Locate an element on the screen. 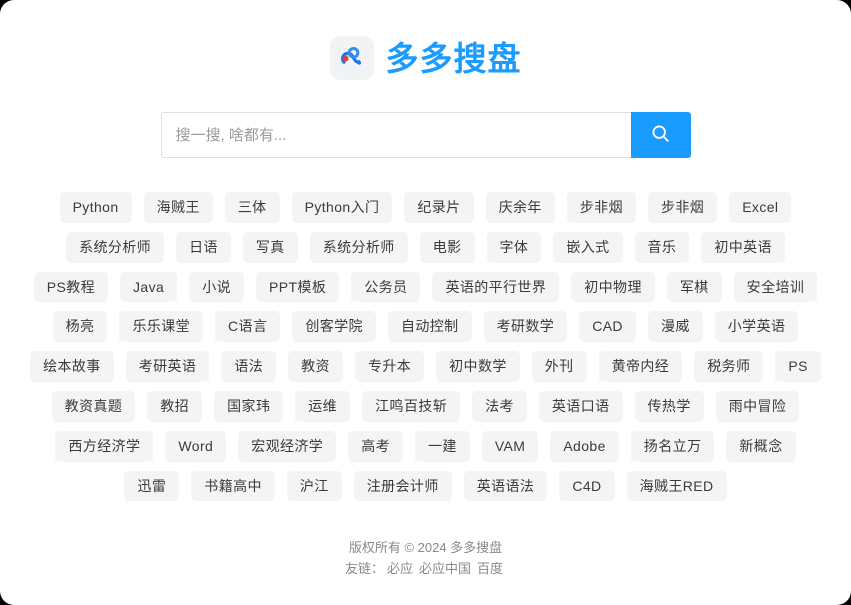 The width and height of the screenshot is (851, 605). hot-tag: 迅雷 is located at coordinates (152, 486).